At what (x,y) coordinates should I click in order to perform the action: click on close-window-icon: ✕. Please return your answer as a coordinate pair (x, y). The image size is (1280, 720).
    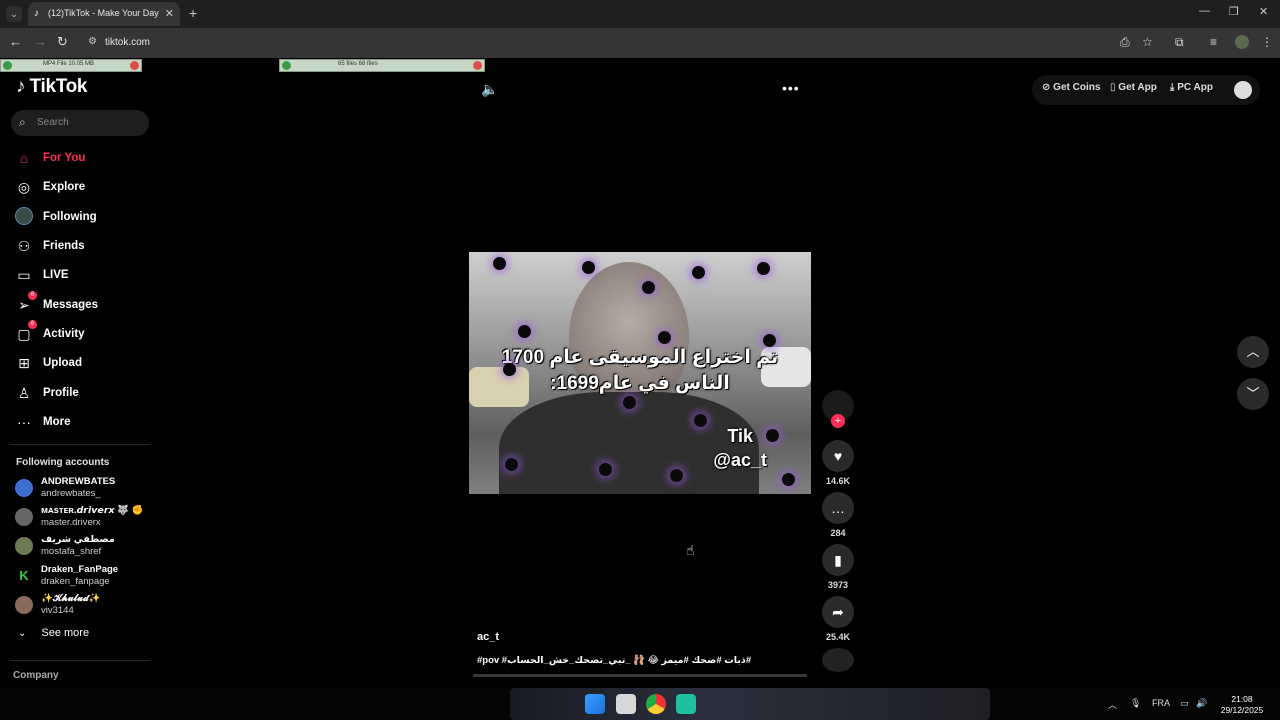
    Looking at the image, I should click on (1263, 11).